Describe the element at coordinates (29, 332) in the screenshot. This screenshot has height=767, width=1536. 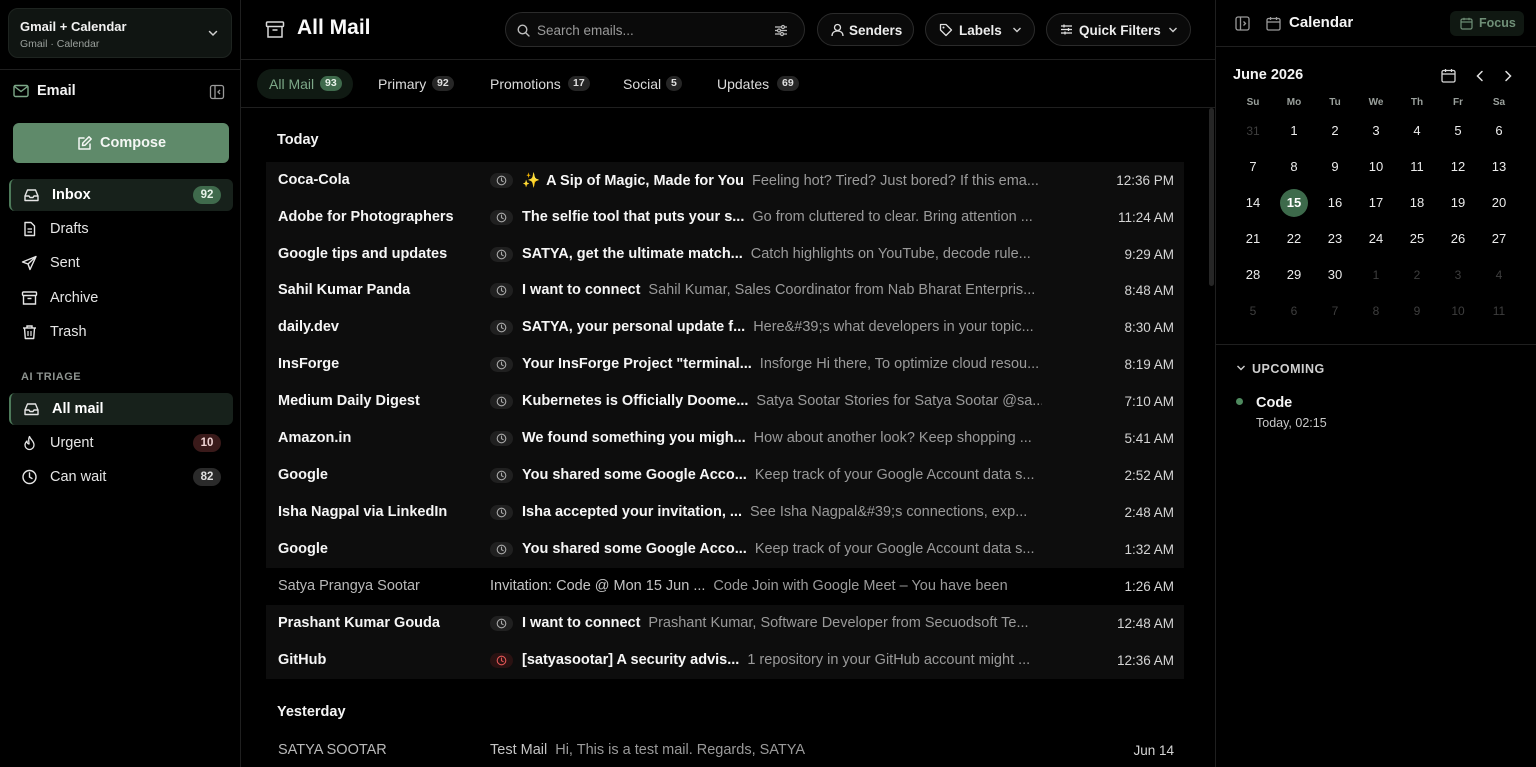
I see `trash-icon` at that location.